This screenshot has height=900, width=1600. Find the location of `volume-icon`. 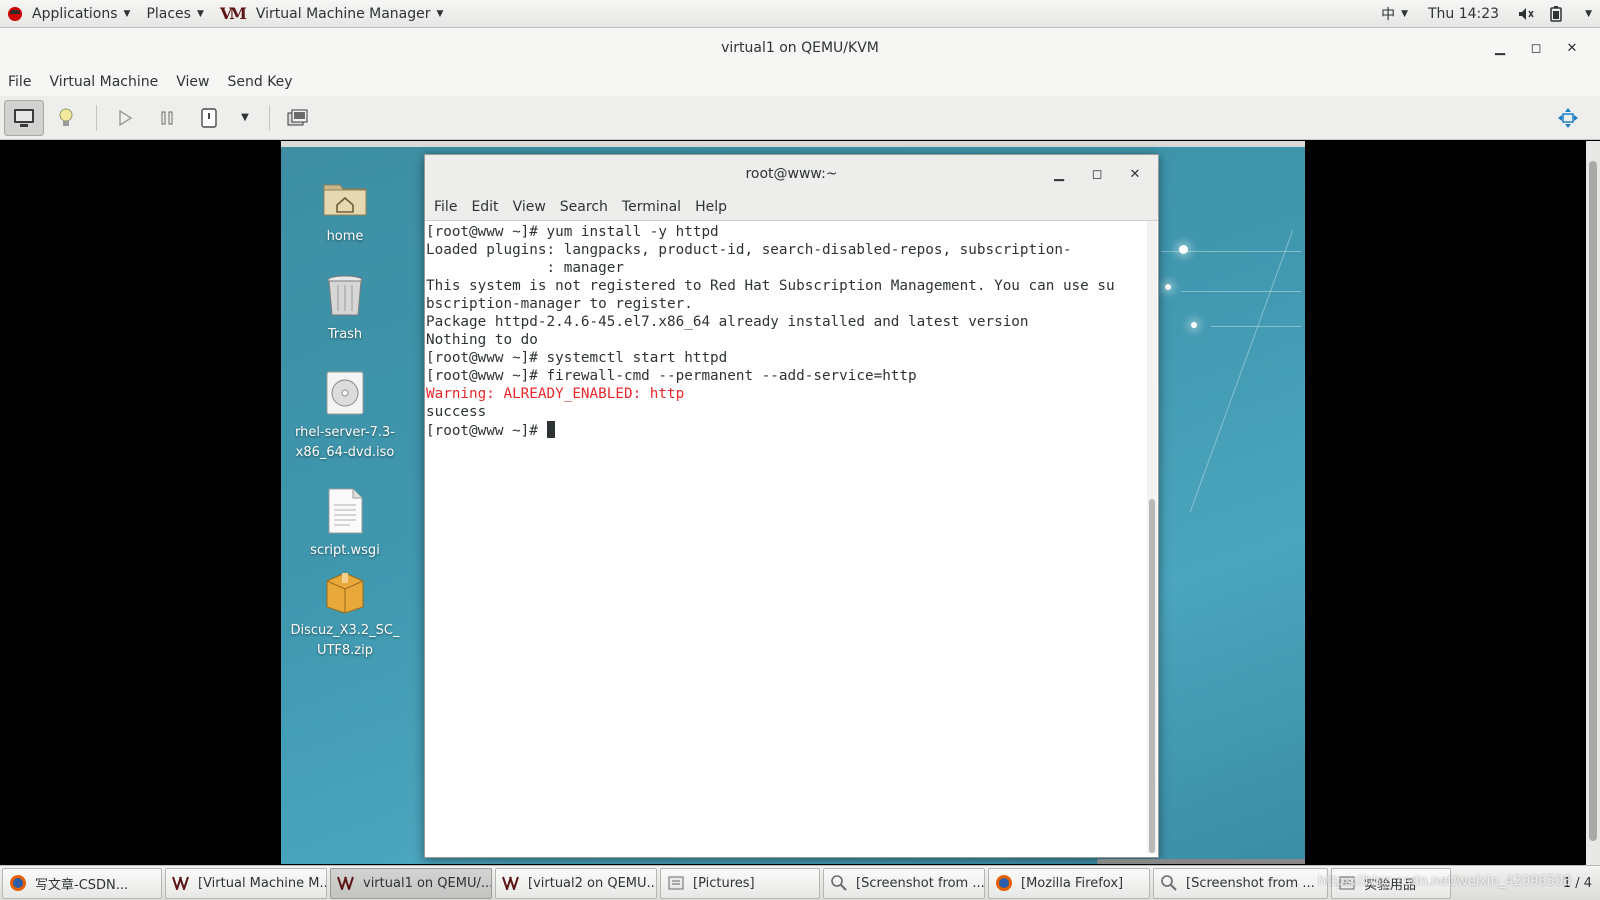

volume-icon is located at coordinates (1526, 14).